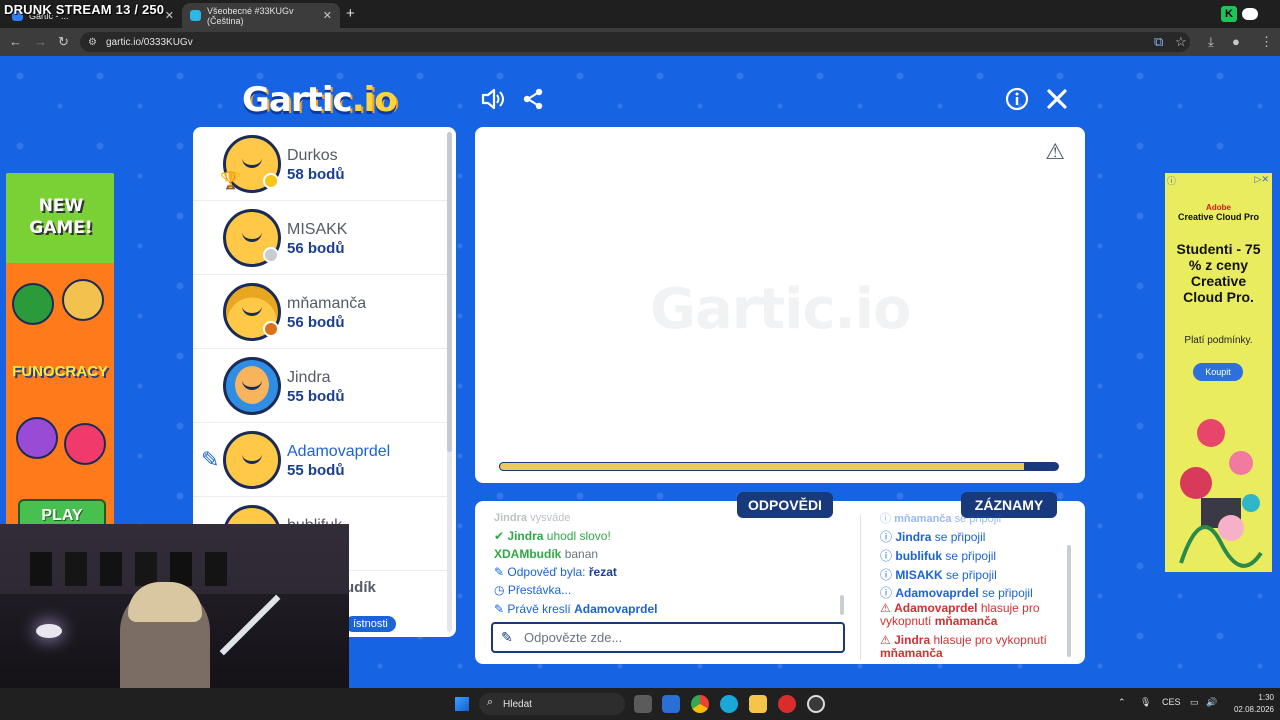  I want to click on tray-chevron-icon: ⌃, so click(1122, 702).